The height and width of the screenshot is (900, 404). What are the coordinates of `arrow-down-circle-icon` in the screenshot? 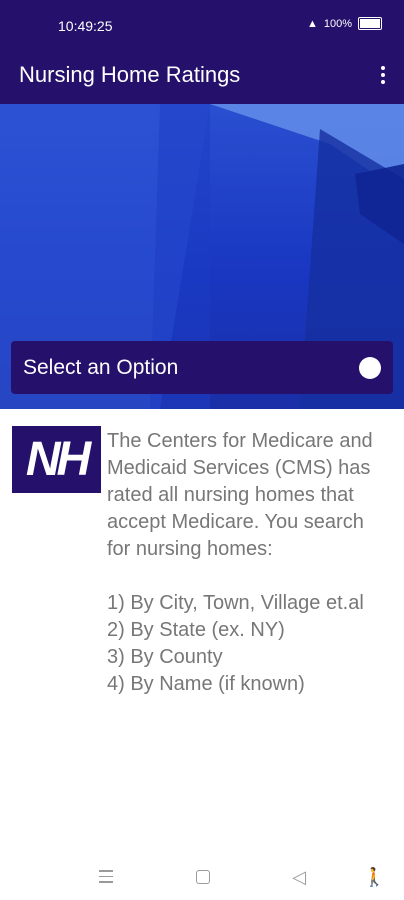 It's located at (197, 361).